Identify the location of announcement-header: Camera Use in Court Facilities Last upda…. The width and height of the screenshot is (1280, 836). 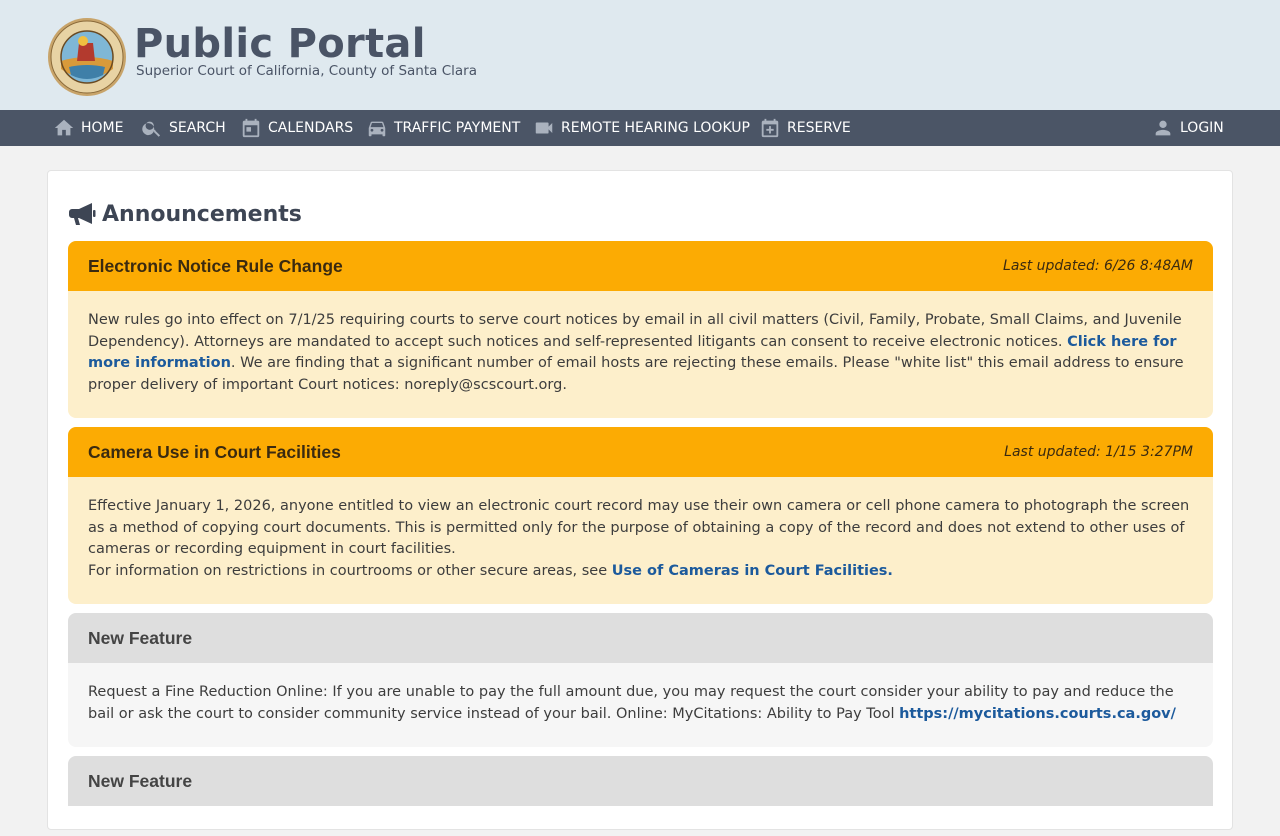
(640, 452).